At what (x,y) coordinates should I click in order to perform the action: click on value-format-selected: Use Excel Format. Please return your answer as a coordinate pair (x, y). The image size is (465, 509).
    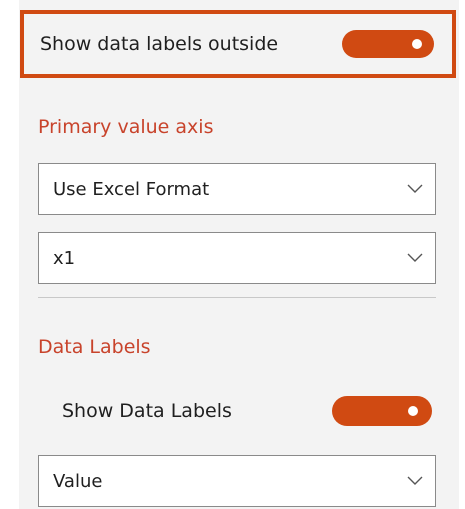
    Looking at the image, I should click on (131, 189).